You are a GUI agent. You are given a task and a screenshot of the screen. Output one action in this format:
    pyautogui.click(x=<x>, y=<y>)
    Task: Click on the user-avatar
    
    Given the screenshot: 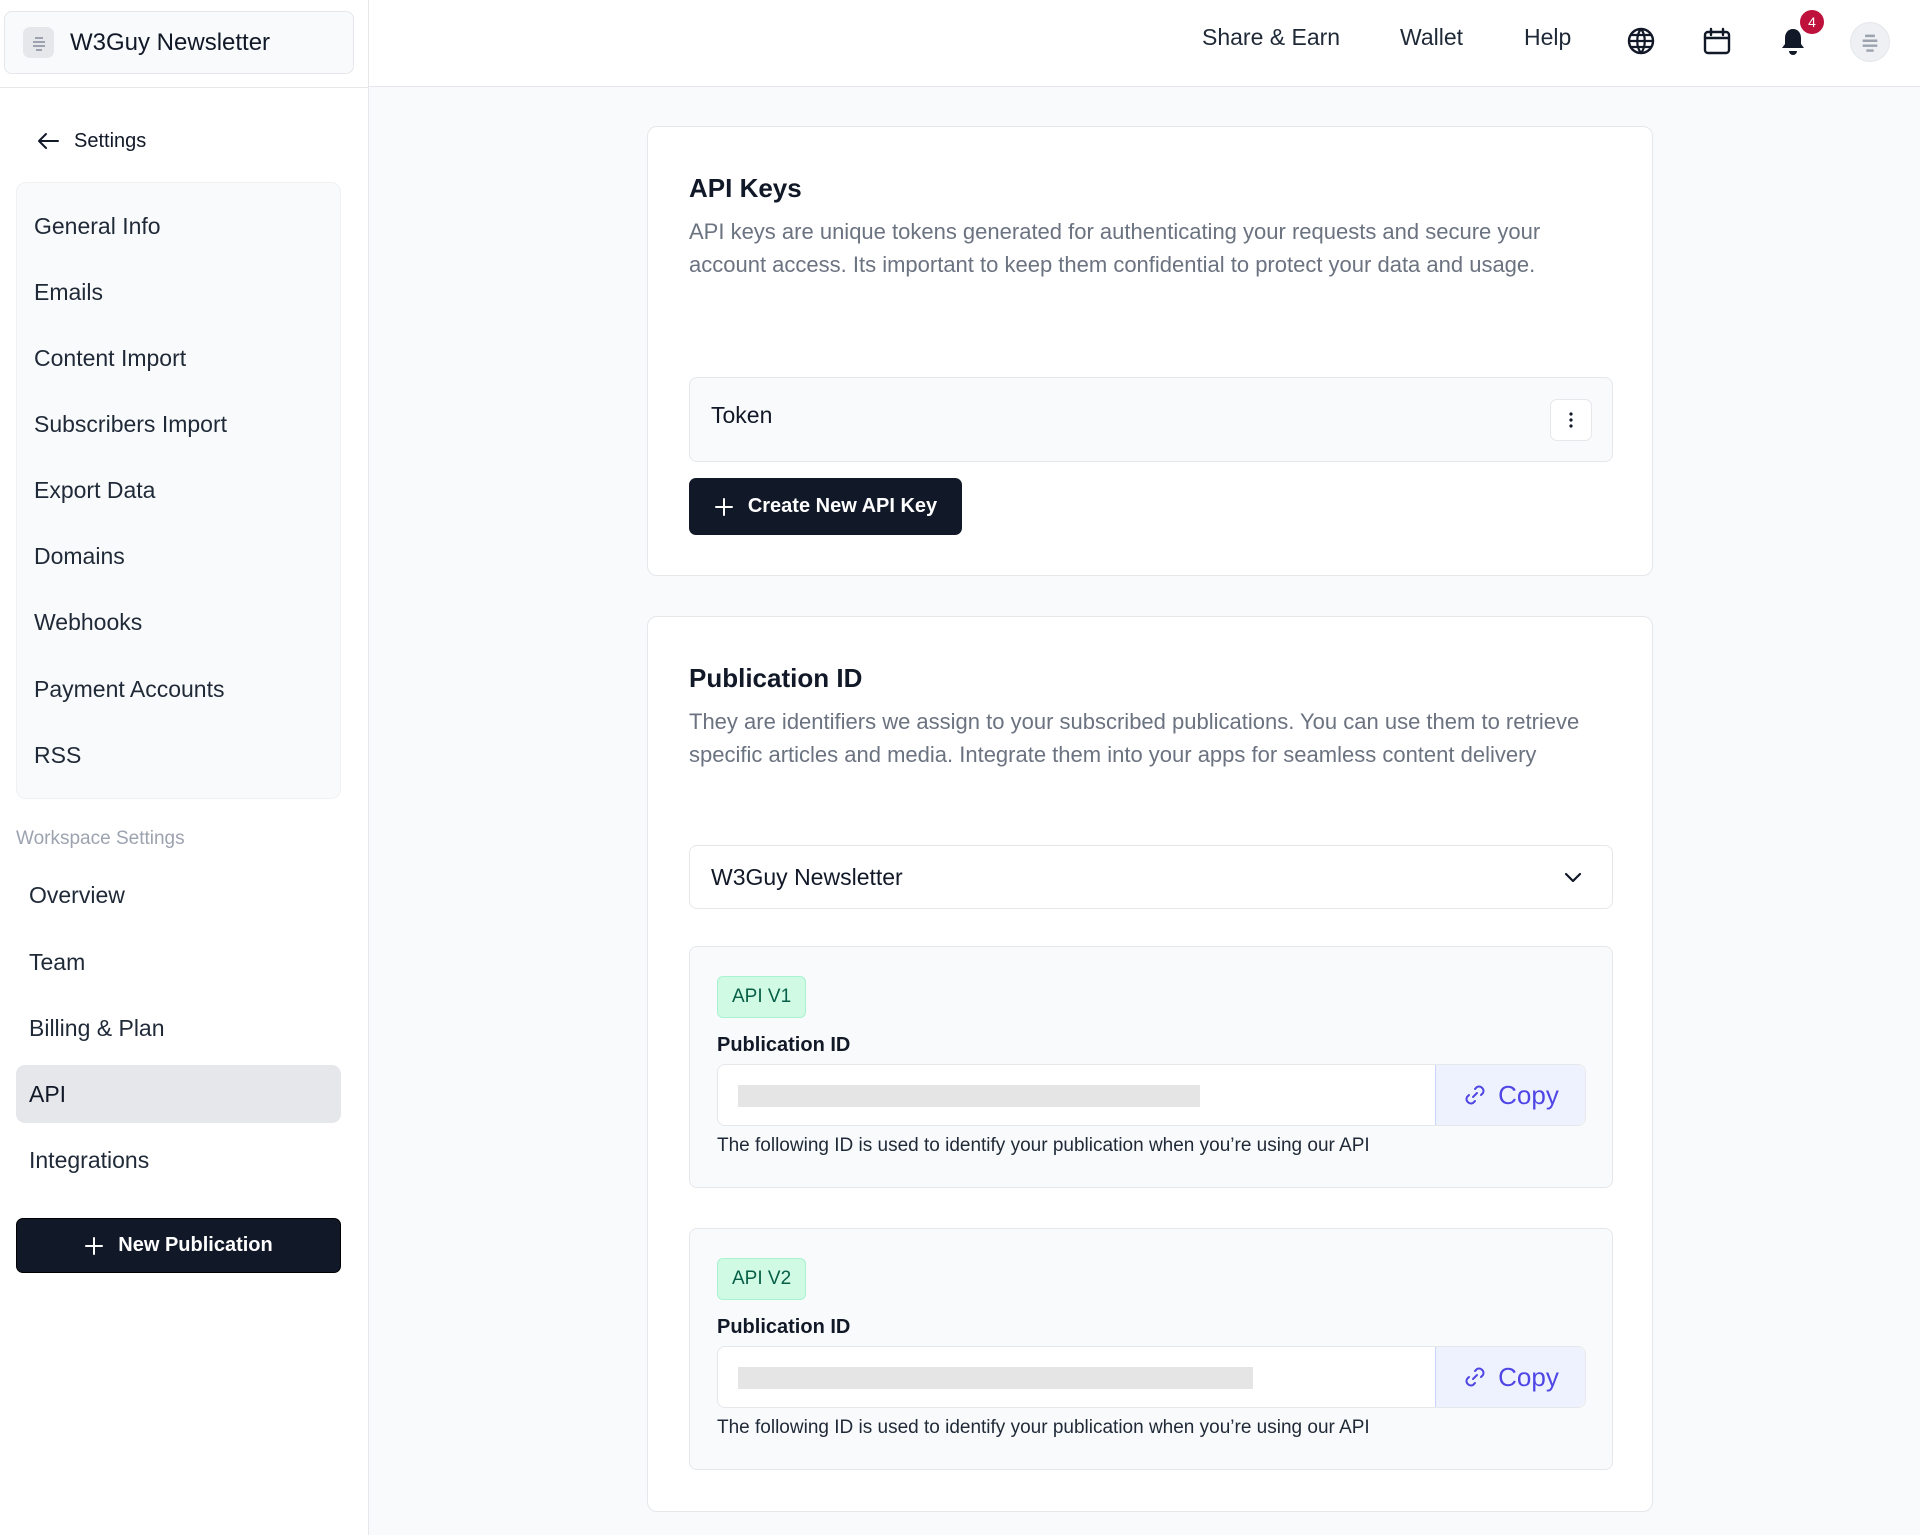 What is the action you would take?
    pyautogui.click(x=1870, y=42)
    